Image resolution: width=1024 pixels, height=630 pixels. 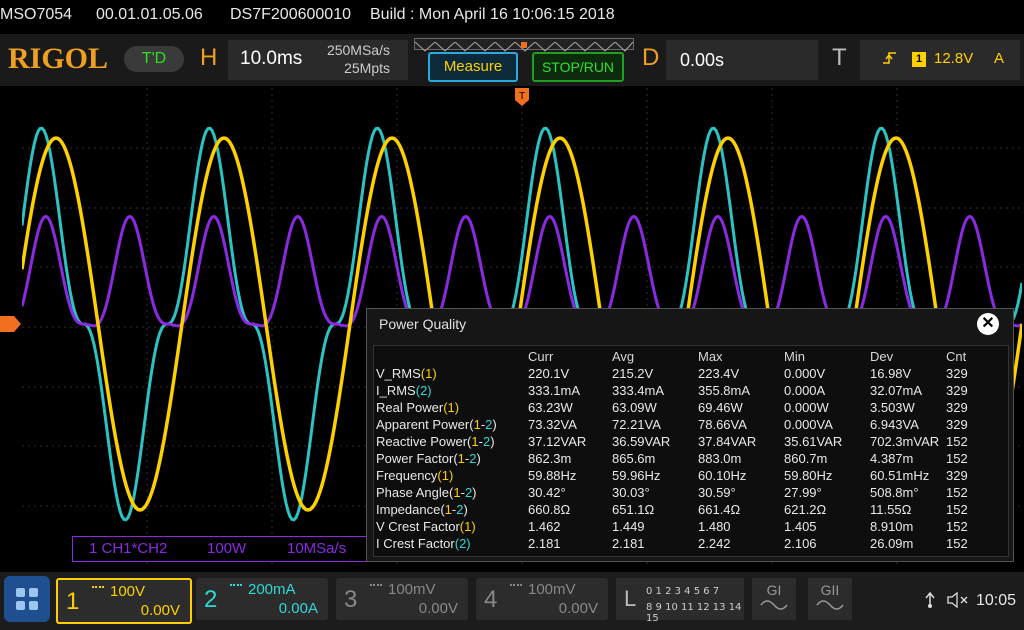 I want to click on column-header: Curr, so click(x=541, y=356).